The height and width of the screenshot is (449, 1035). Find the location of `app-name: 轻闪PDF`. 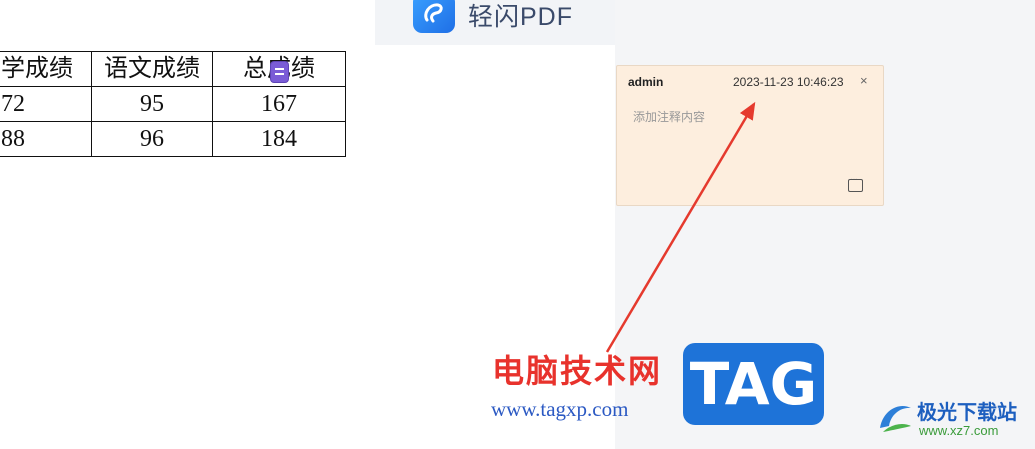

app-name: 轻闪PDF is located at coordinates (521, 17).